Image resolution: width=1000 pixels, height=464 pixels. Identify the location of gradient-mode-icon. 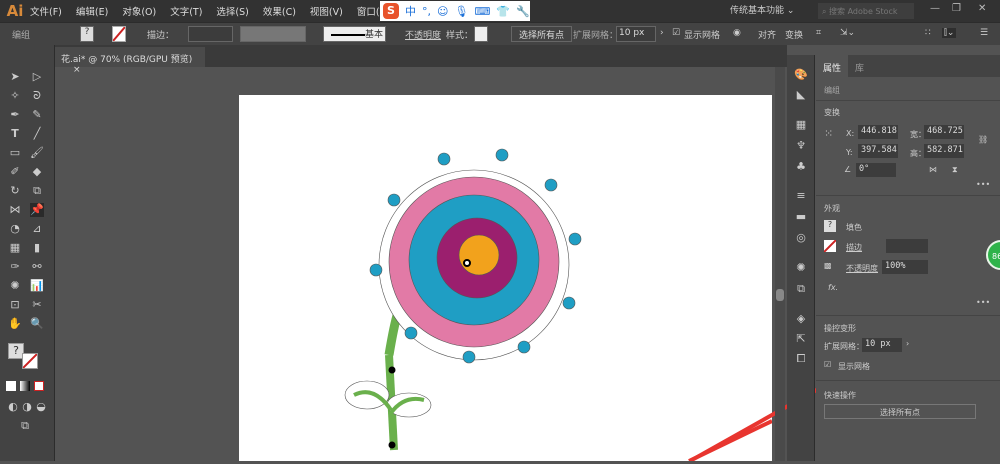
(25, 386).